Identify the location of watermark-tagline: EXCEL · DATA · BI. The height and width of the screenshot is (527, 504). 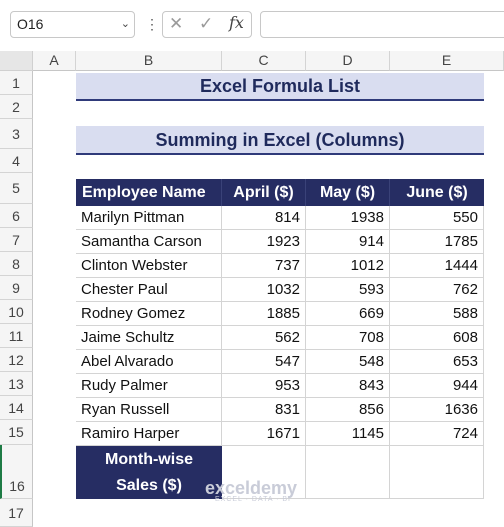
(253, 499).